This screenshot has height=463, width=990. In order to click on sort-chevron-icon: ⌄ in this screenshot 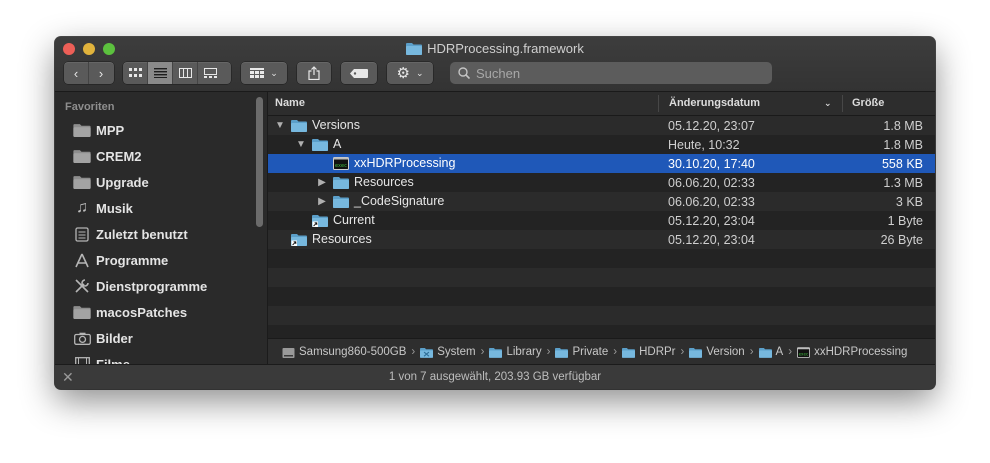, I will do `click(828, 103)`.